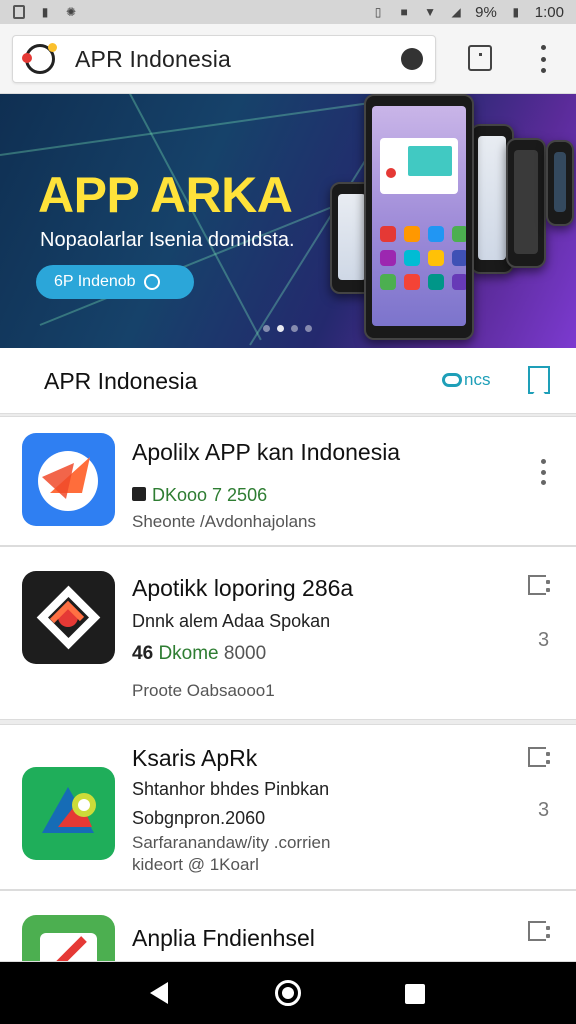 This screenshot has width=576, height=1024. I want to click on carousel-dot-active, so click(280, 328).